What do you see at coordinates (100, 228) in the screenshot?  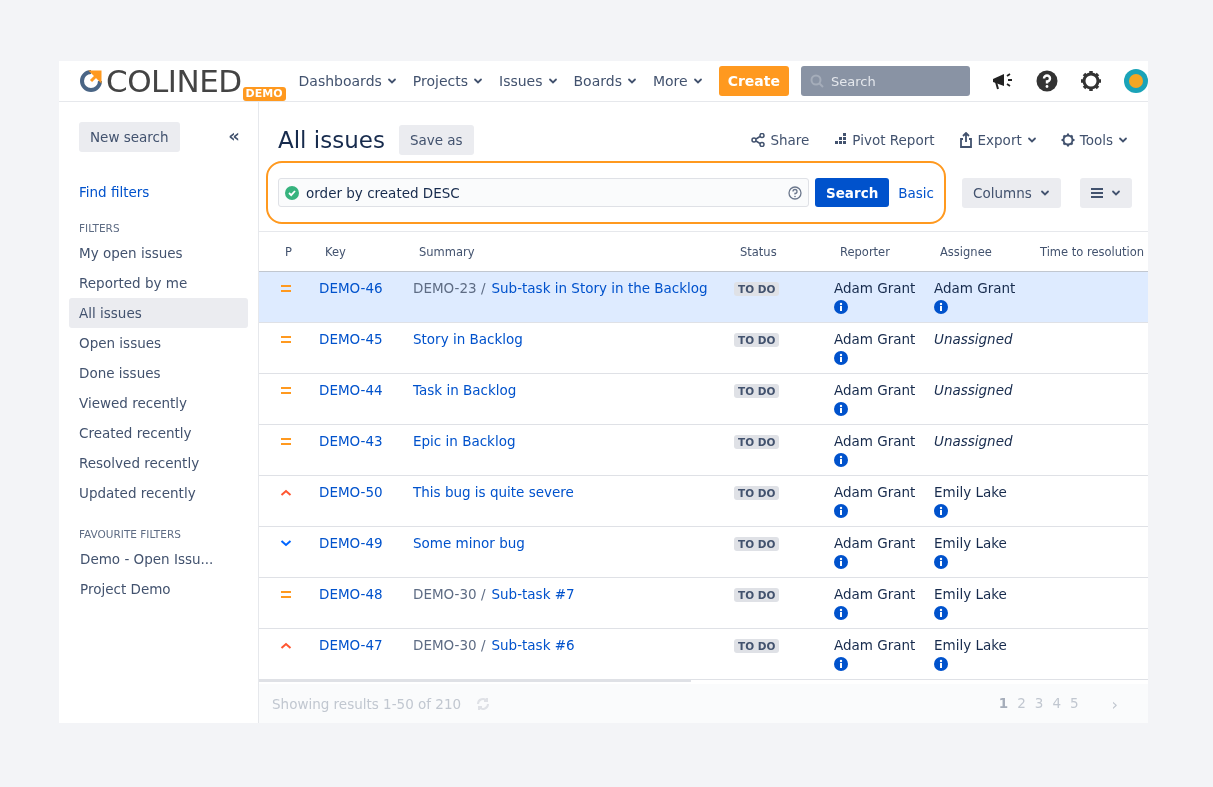 I see `section-heading: FILTERS` at bounding box center [100, 228].